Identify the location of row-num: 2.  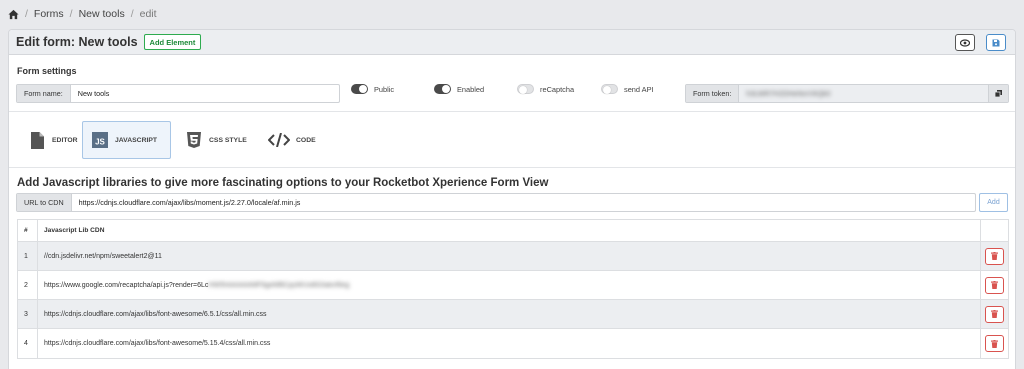
(26, 285).